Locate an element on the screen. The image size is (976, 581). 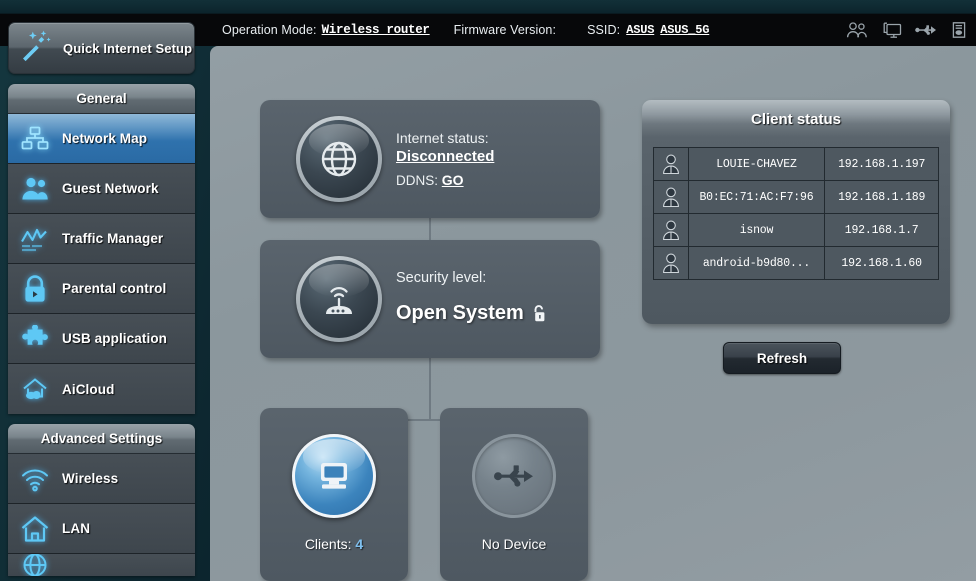
ddns-label: DDNS: is located at coordinates (417, 180).